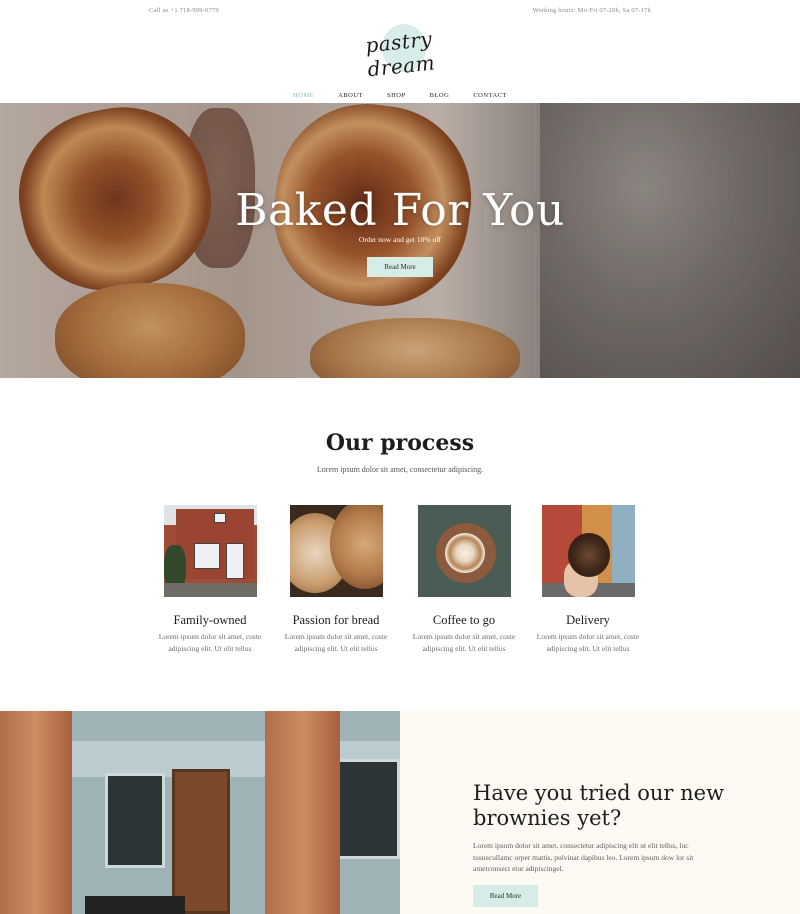 This screenshot has width=800, height=914. What do you see at coordinates (490, 95) in the screenshot?
I see `nav-item-contact: CONTACT` at bounding box center [490, 95].